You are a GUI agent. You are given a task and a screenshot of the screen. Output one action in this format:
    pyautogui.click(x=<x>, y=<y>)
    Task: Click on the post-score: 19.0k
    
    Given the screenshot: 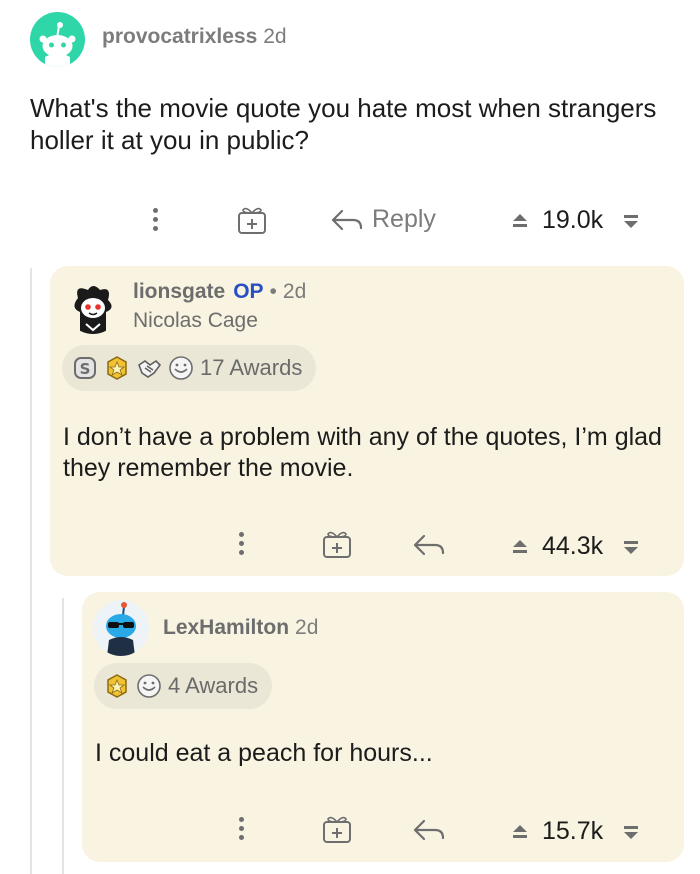 What is the action you would take?
    pyautogui.click(x=573, y=220)
    